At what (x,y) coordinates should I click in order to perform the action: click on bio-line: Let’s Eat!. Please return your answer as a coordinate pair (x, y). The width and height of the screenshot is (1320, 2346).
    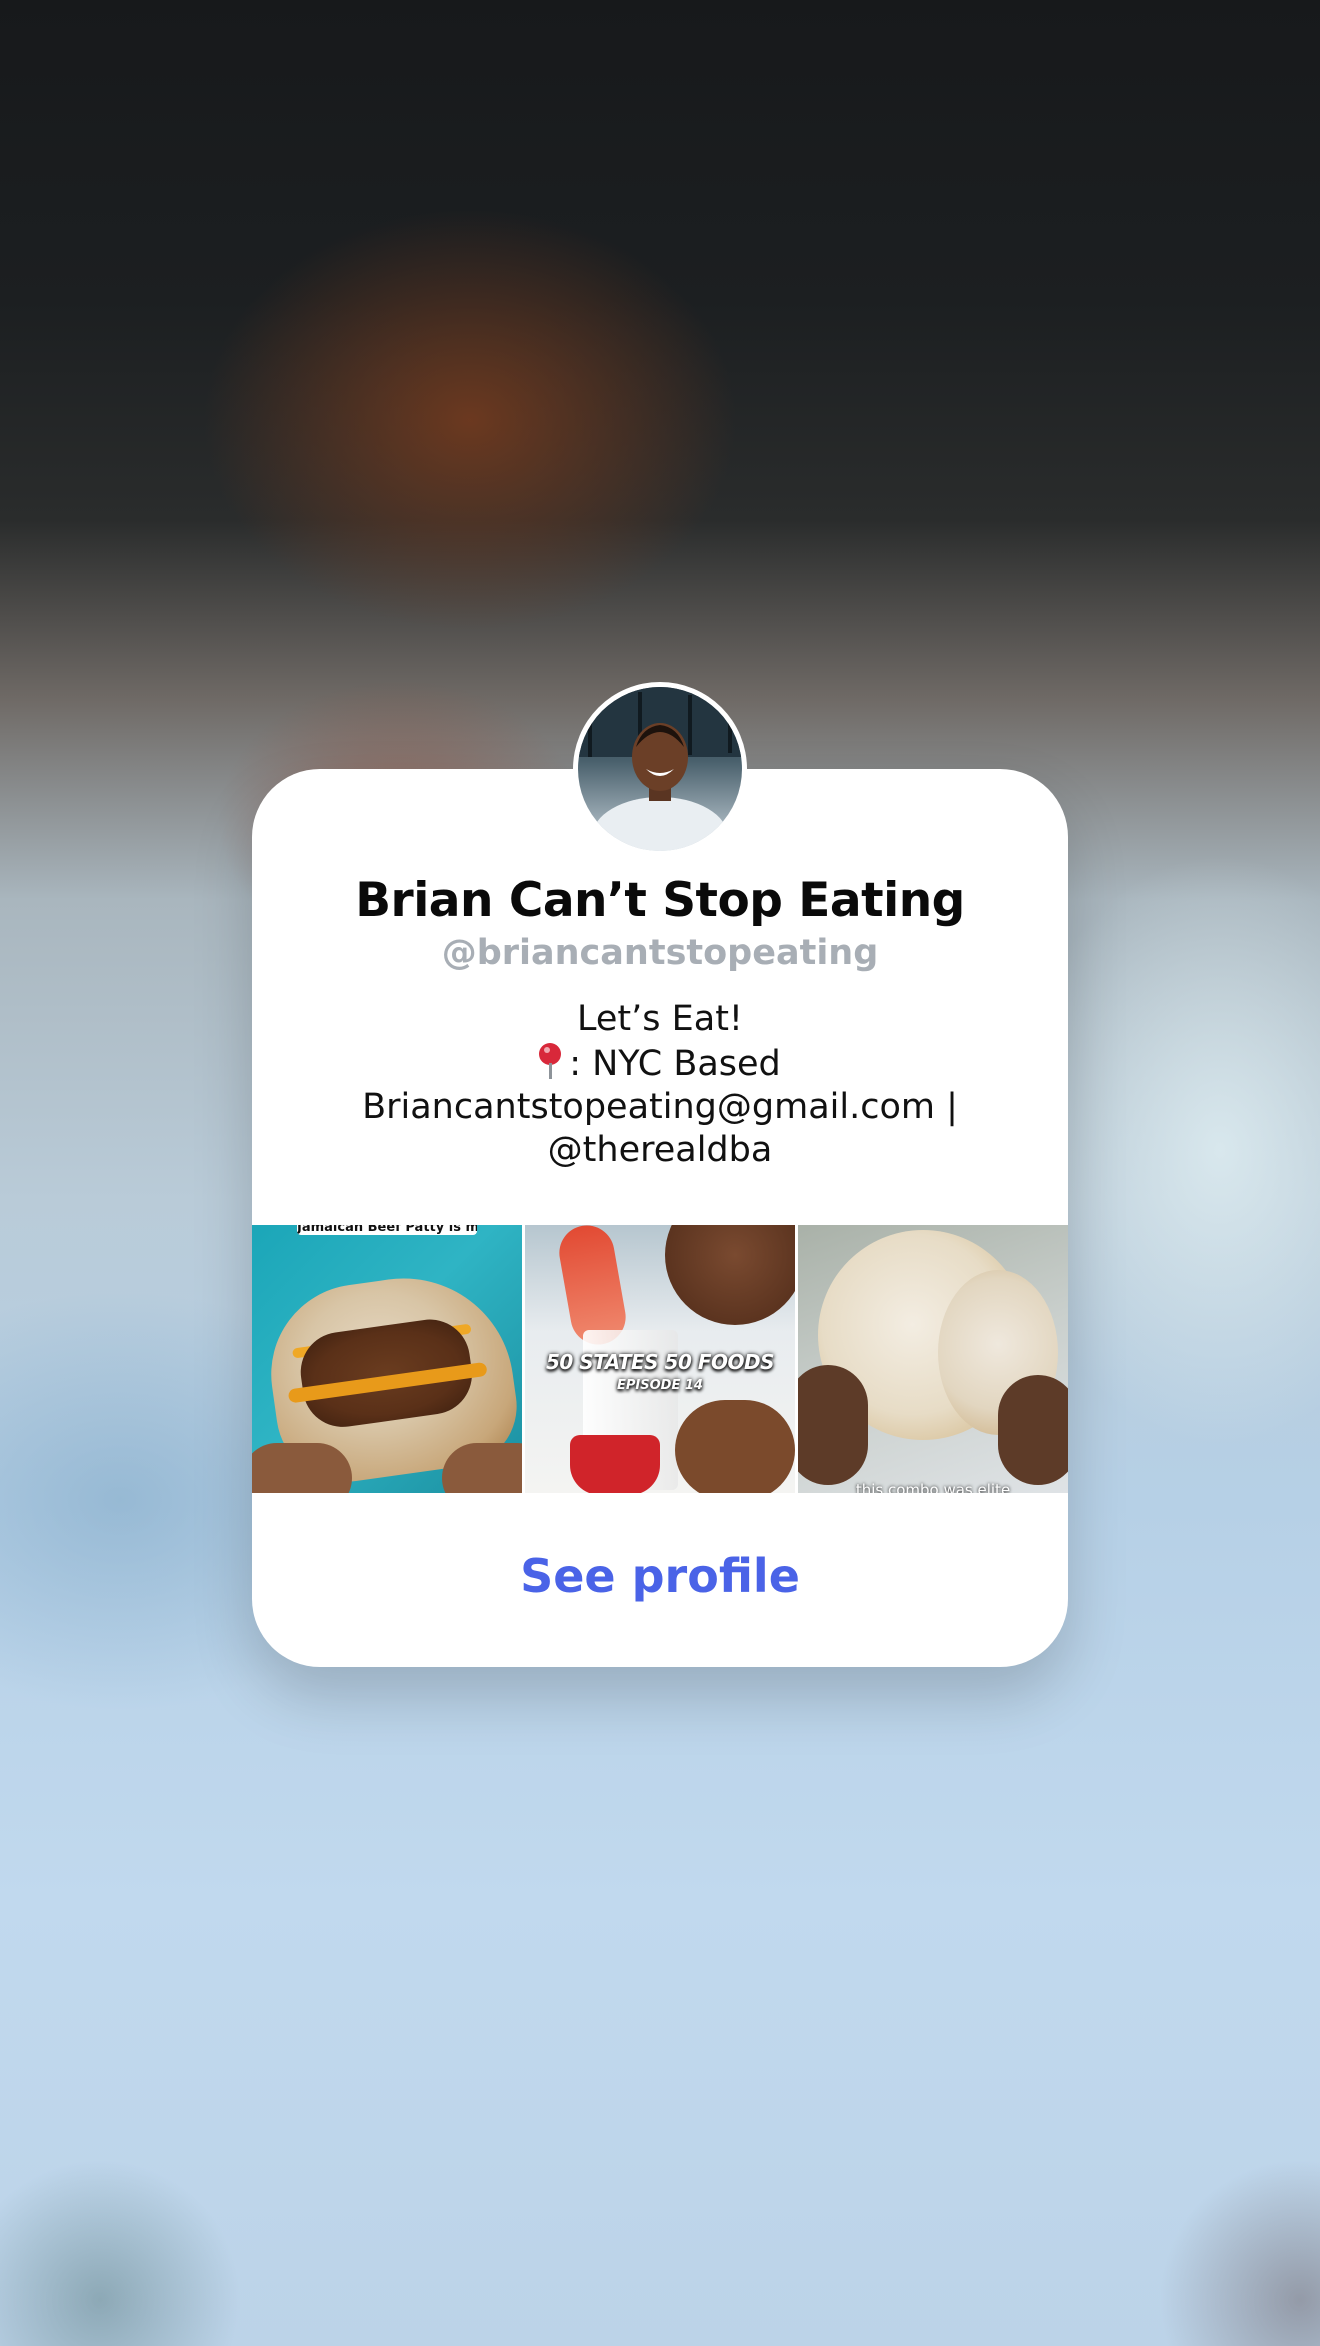
    Looking at the image, I should click on (660, 1019).